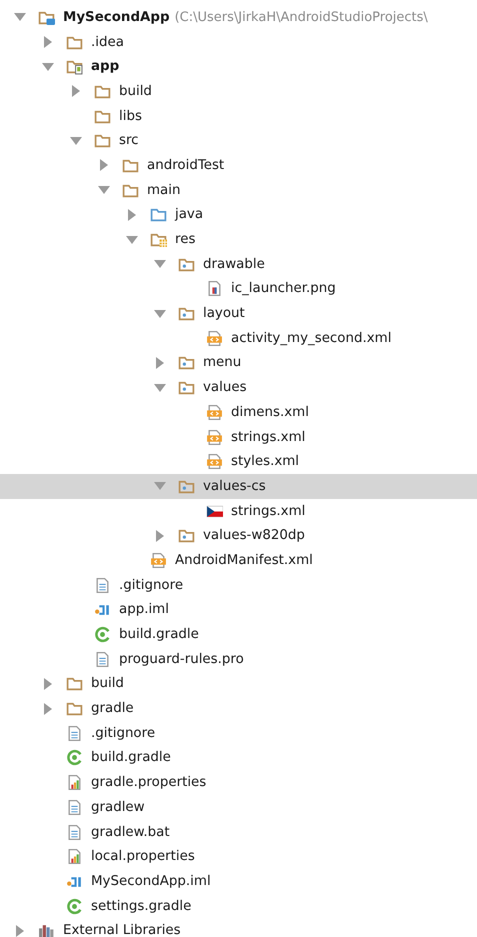  I want to click on tree-item-label: gradle.properties, so click(148, 782).